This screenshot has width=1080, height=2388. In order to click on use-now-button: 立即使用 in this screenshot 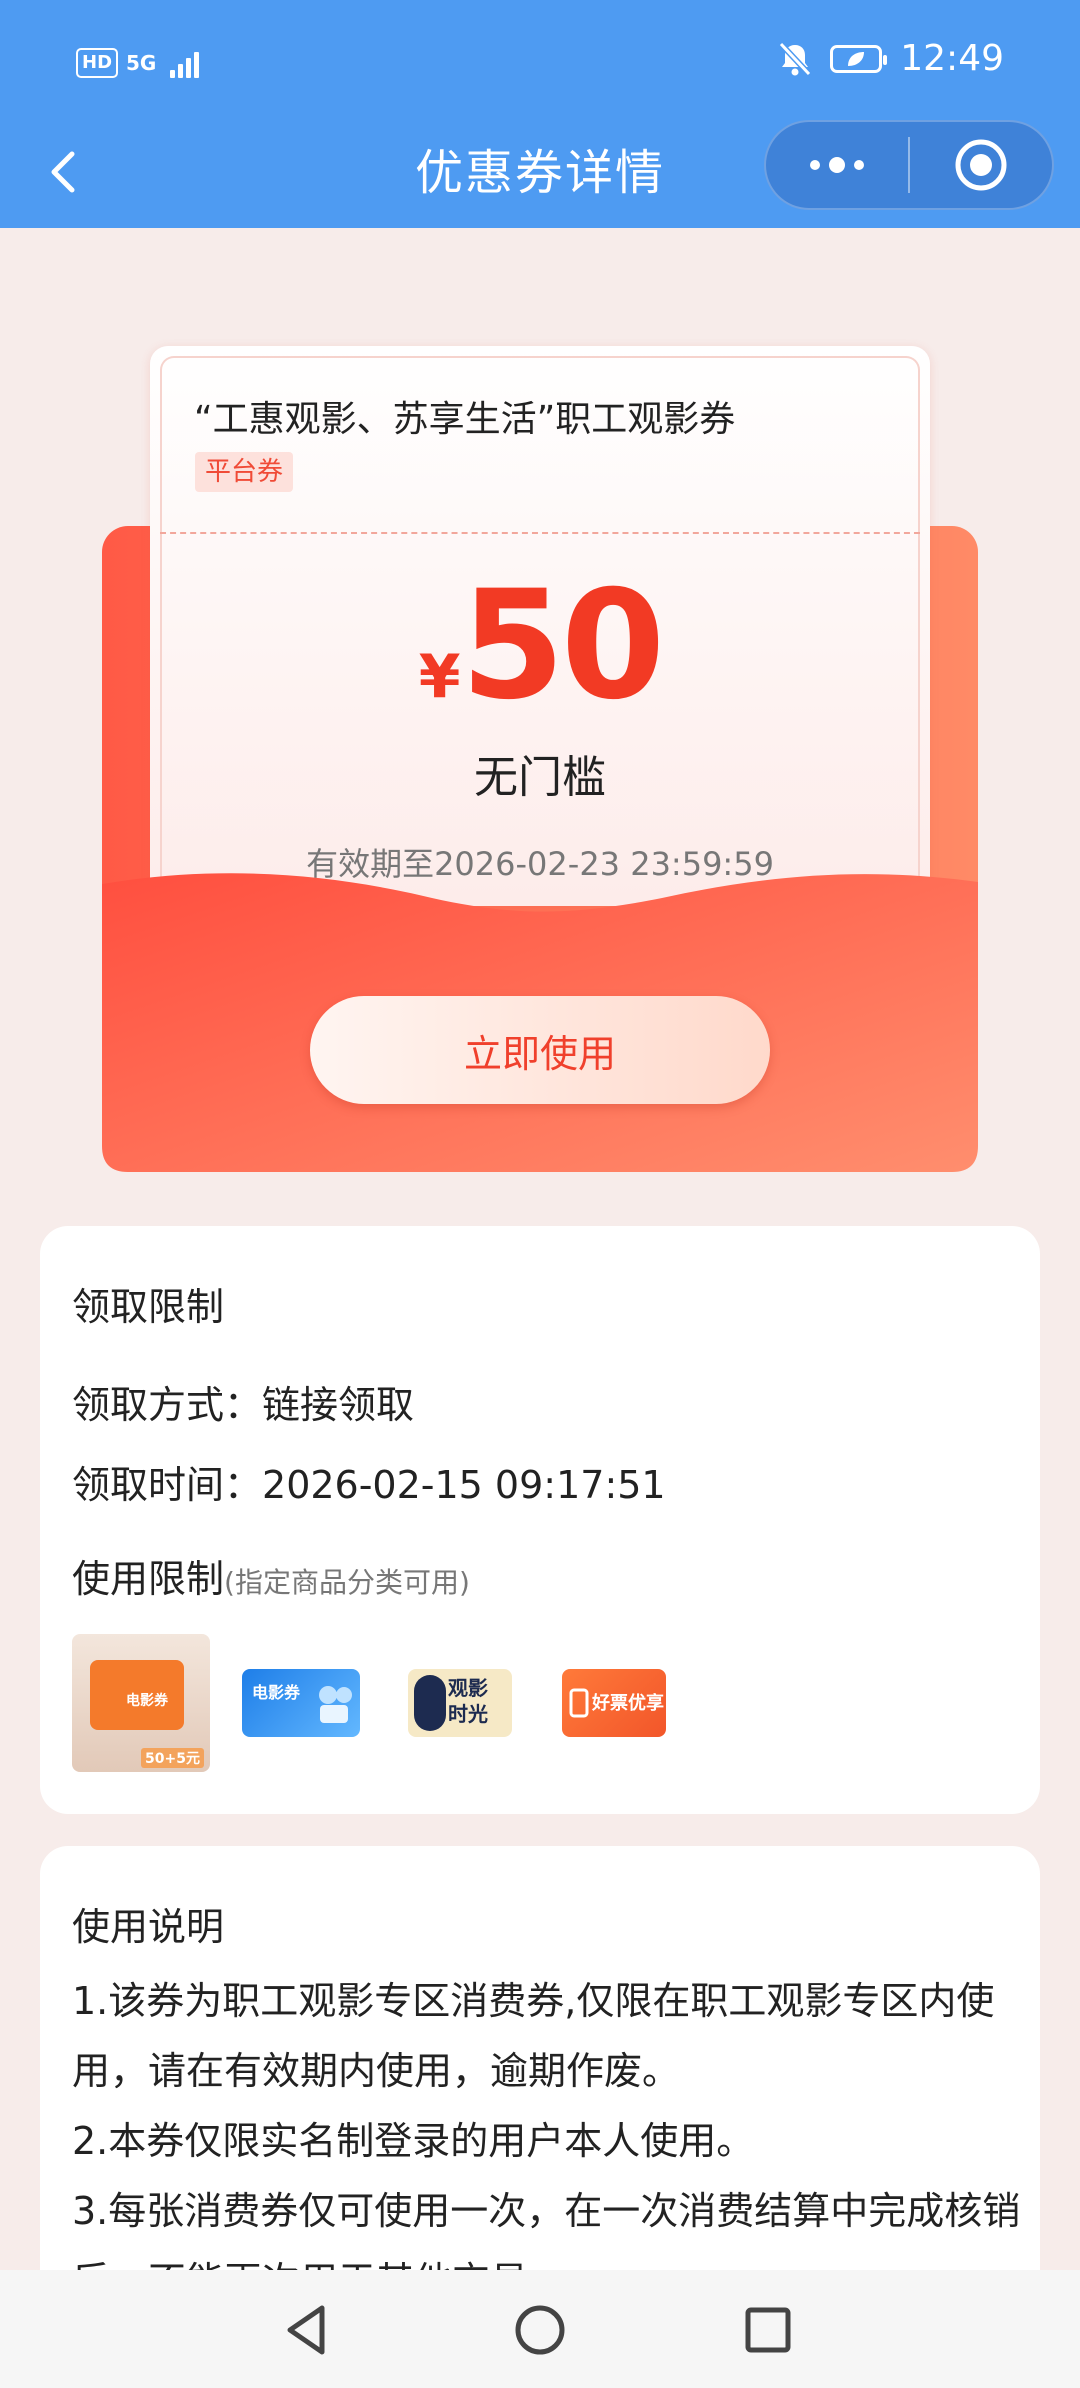, I will do `click(540, 1050)`.